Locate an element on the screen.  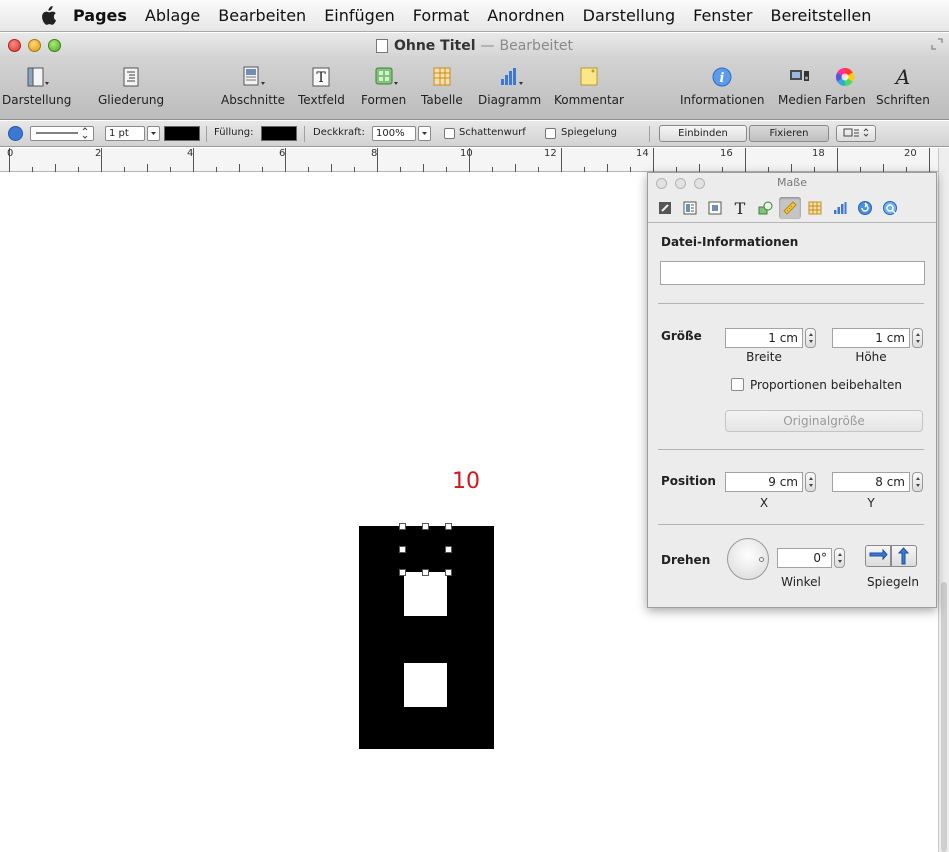
toolbar-comment-label: Kommentar is located at coordinates (589, 100).